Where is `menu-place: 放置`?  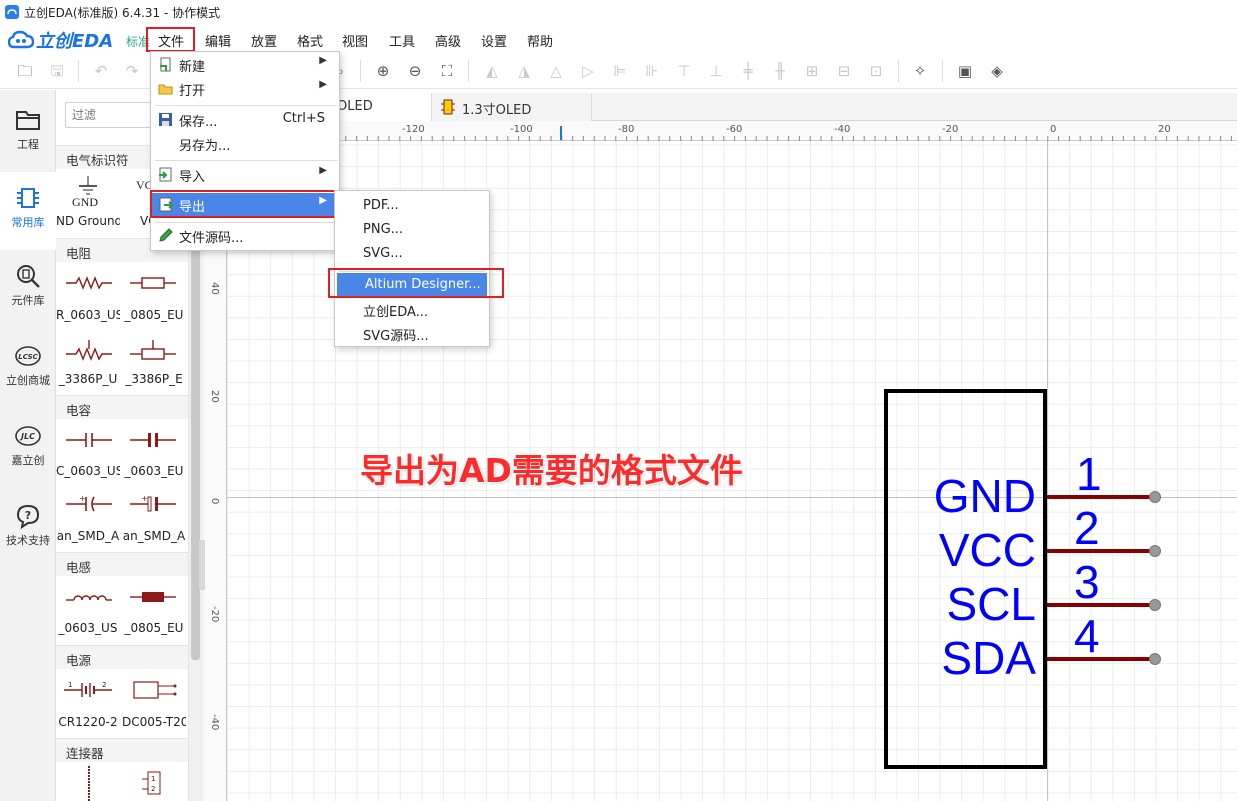
menu-place: 放置 is located at coordinates (264, 40).